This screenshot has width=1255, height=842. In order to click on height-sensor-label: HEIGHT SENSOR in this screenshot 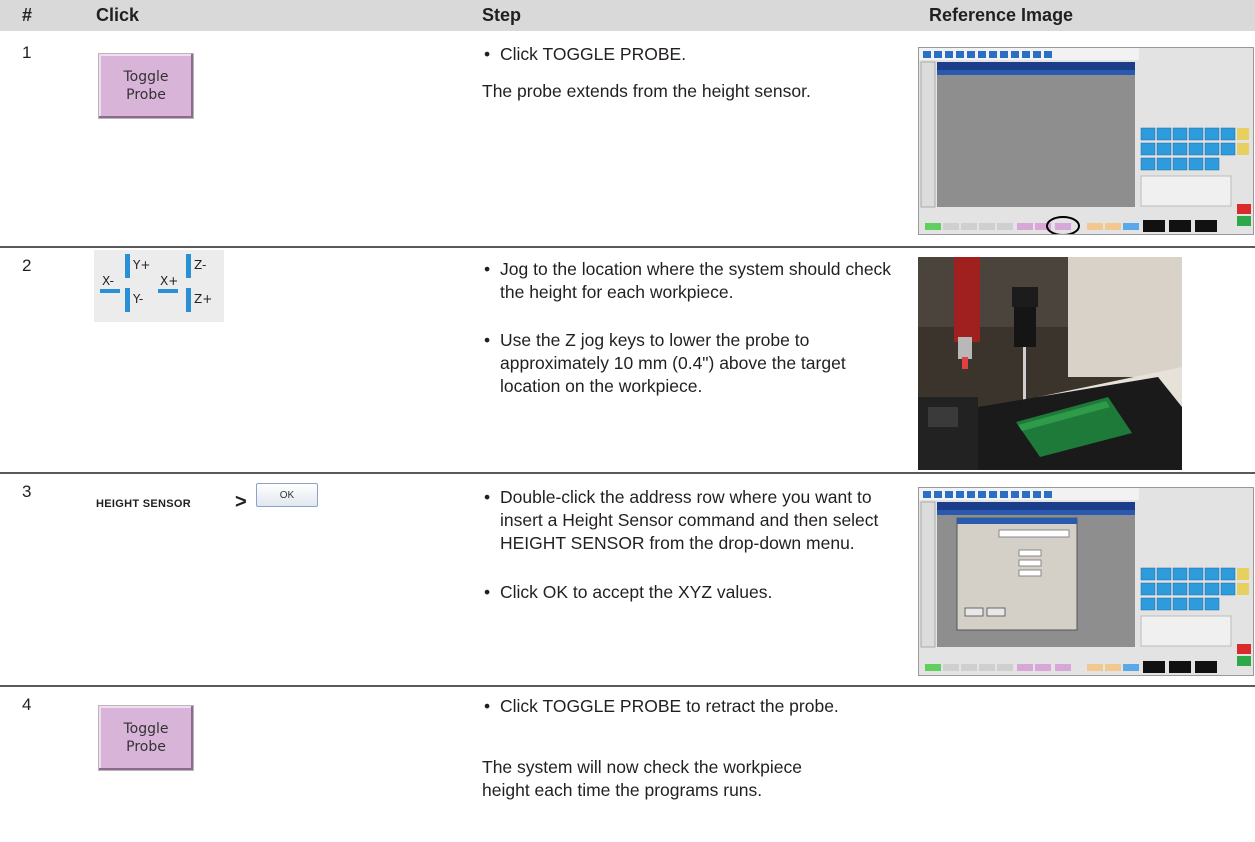, I will do `click(143, 504)`.